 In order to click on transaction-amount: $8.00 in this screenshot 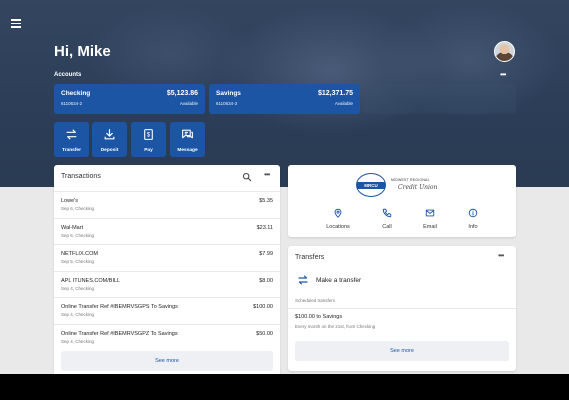, I will do `click(266, 280)`.